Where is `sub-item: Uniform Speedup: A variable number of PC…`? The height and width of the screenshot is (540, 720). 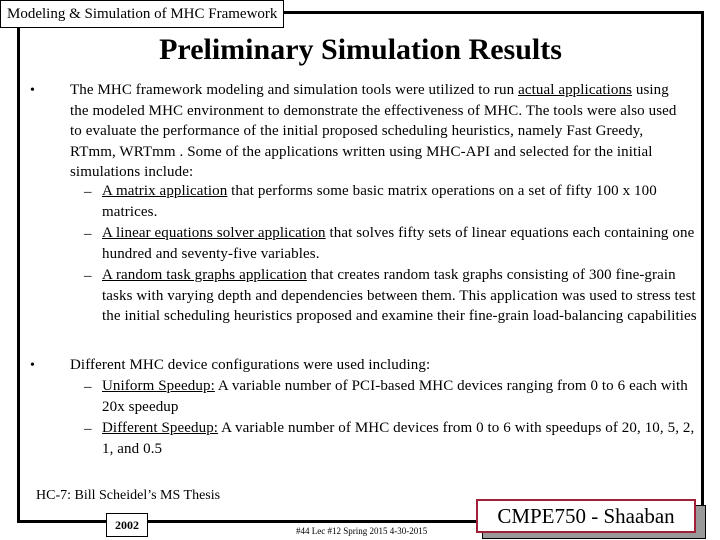 sub-item: Uniform Speedup: A variable number of PC… is located at coordinates (399, 396).